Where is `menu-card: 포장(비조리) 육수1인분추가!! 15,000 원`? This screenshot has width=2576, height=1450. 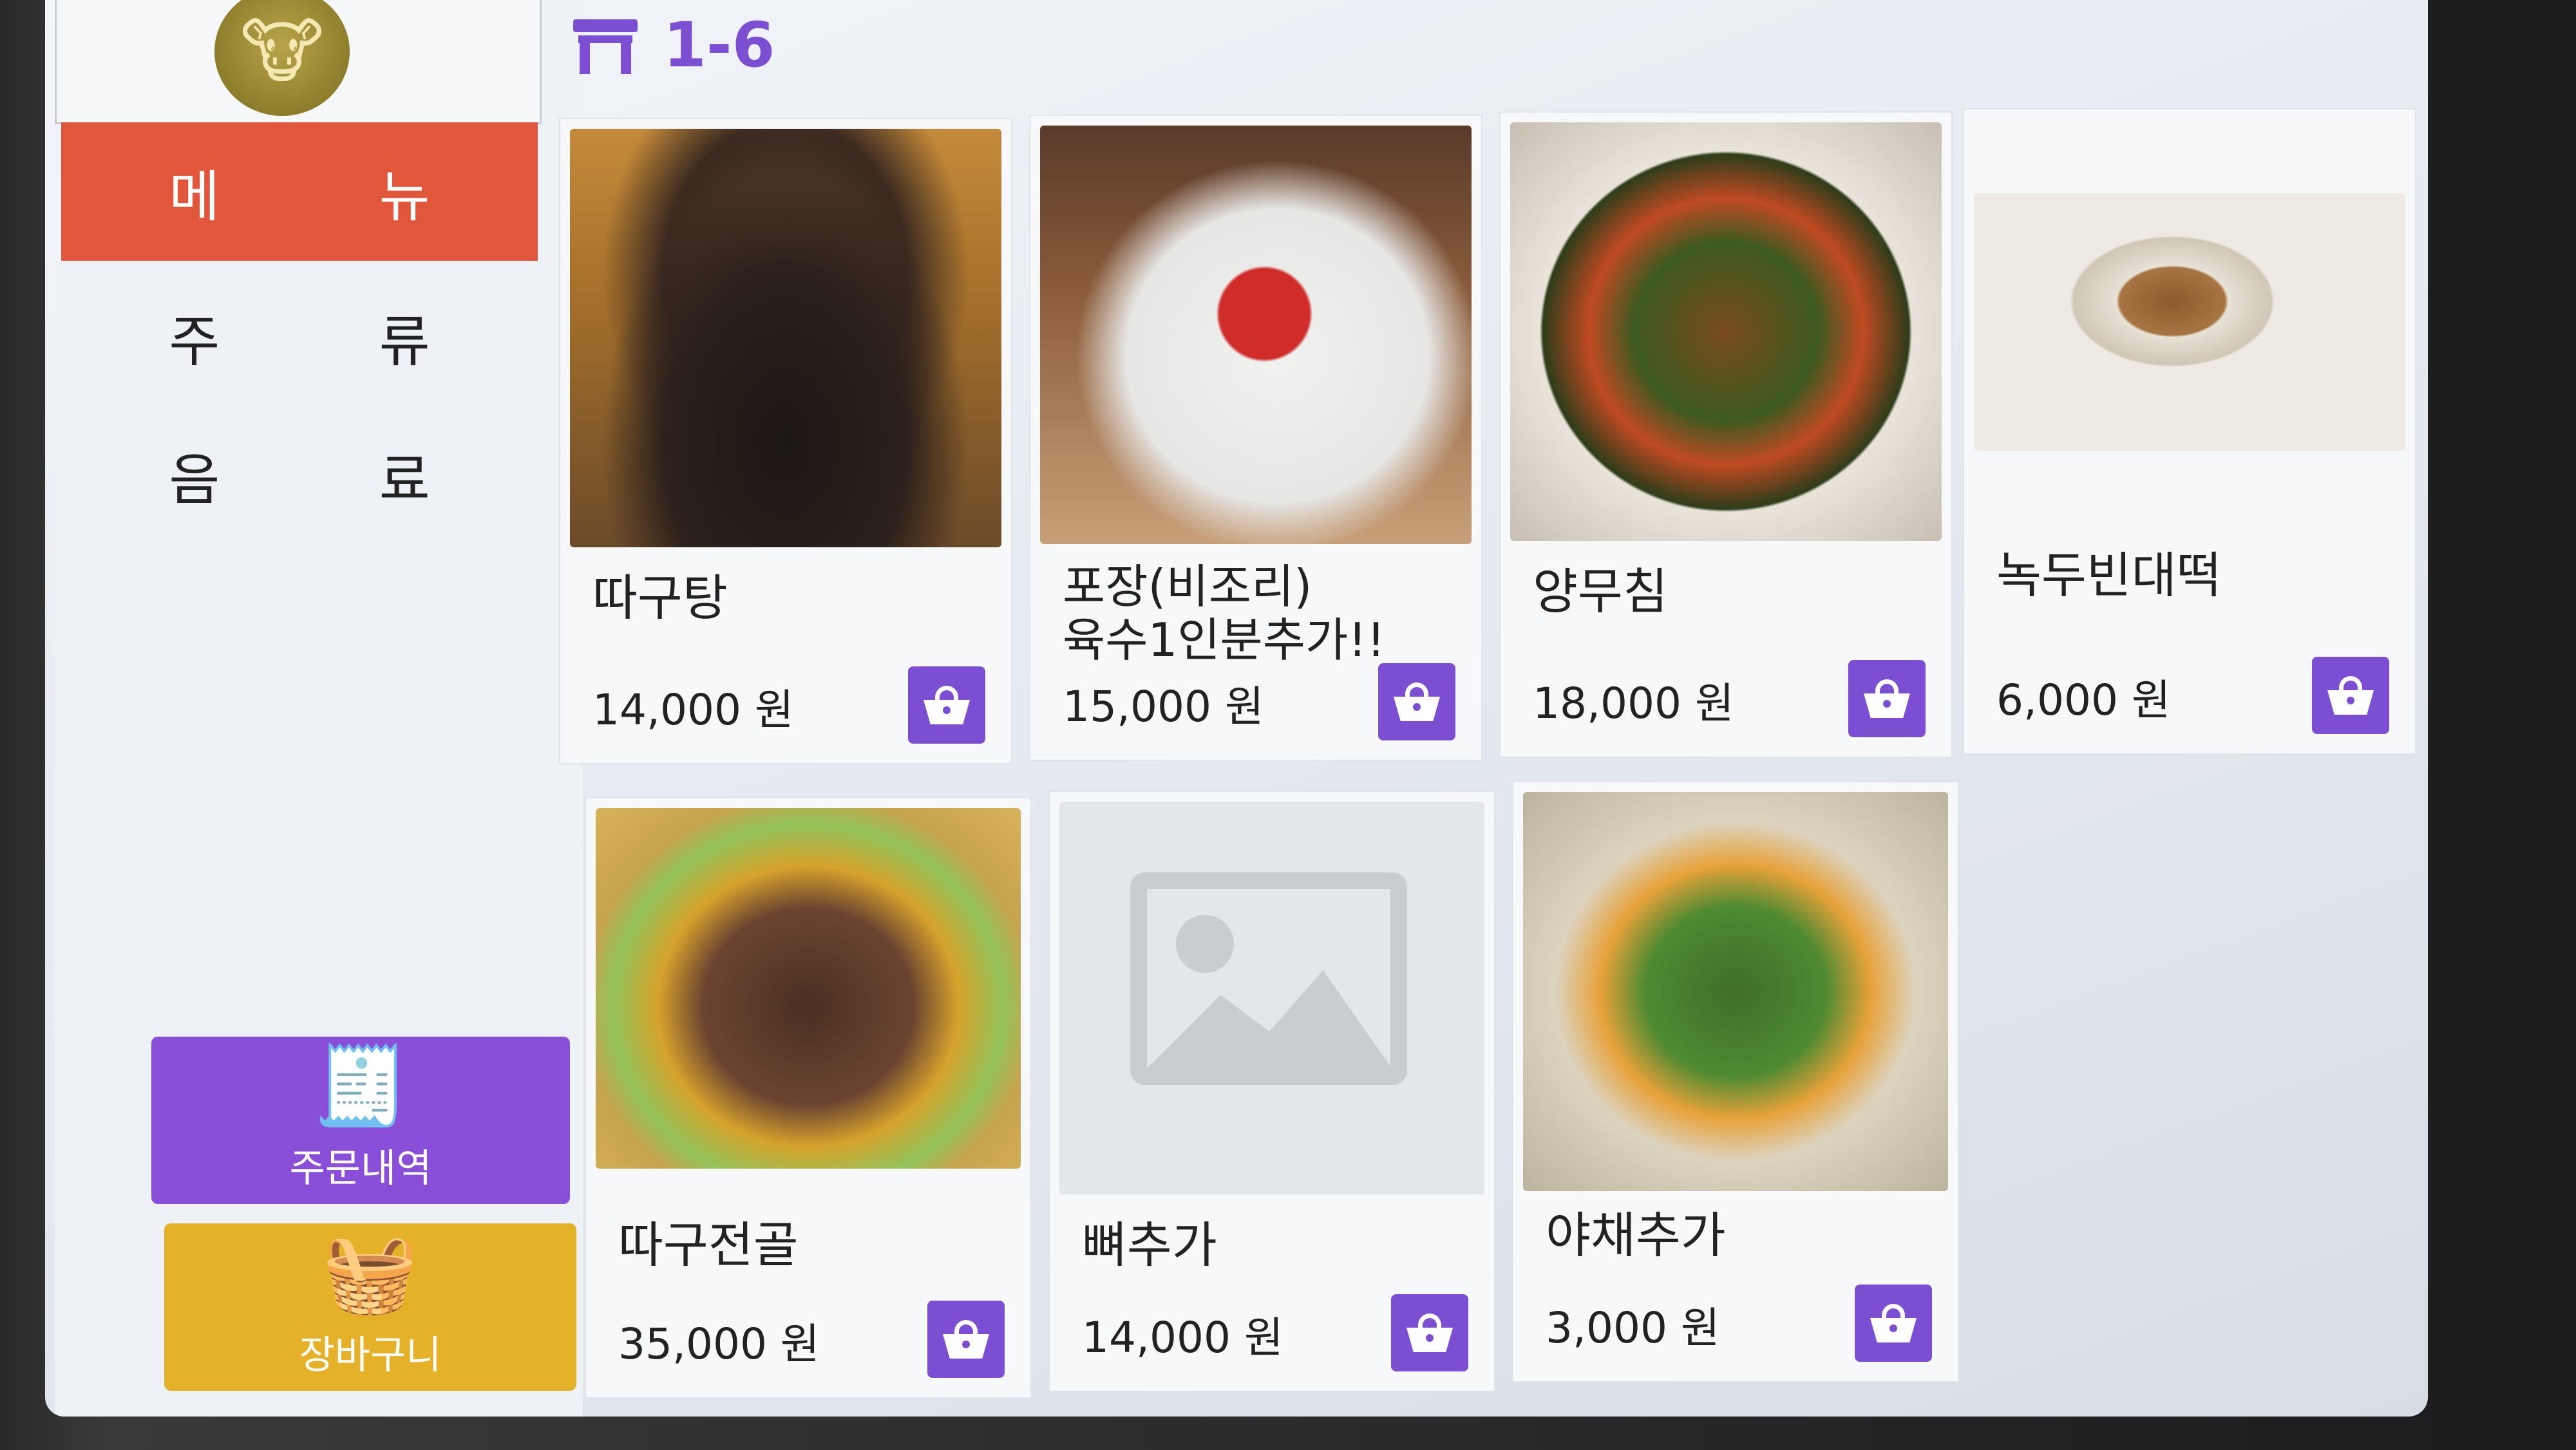
menu-card: 포장(비조리) 육수1인분추가!! 15,000 원 is located at coordinates (1255, 438).